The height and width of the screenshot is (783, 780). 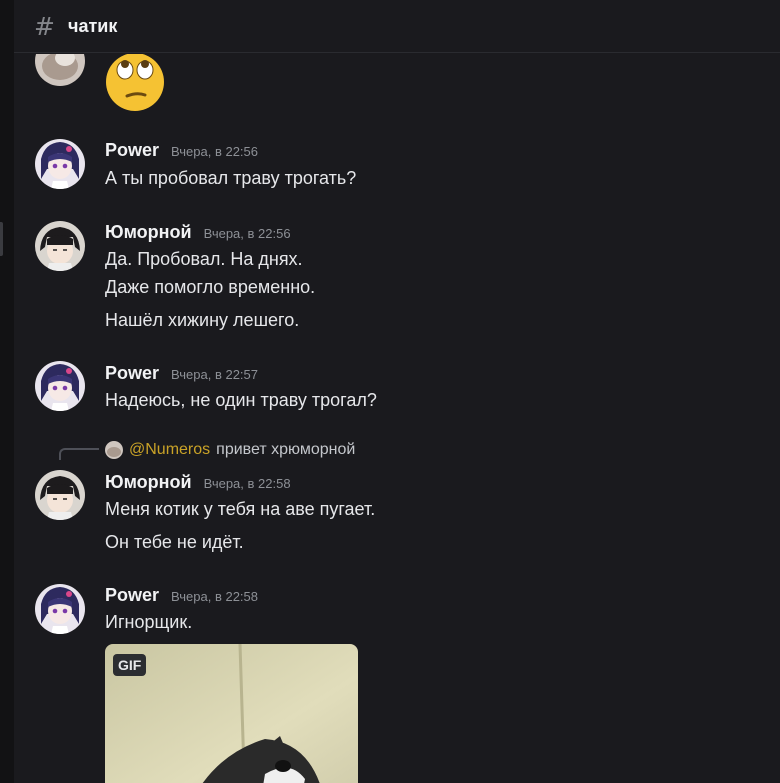 I want to click on message-header: Power Вчера, в 22:56, so click(x=181, y=150).